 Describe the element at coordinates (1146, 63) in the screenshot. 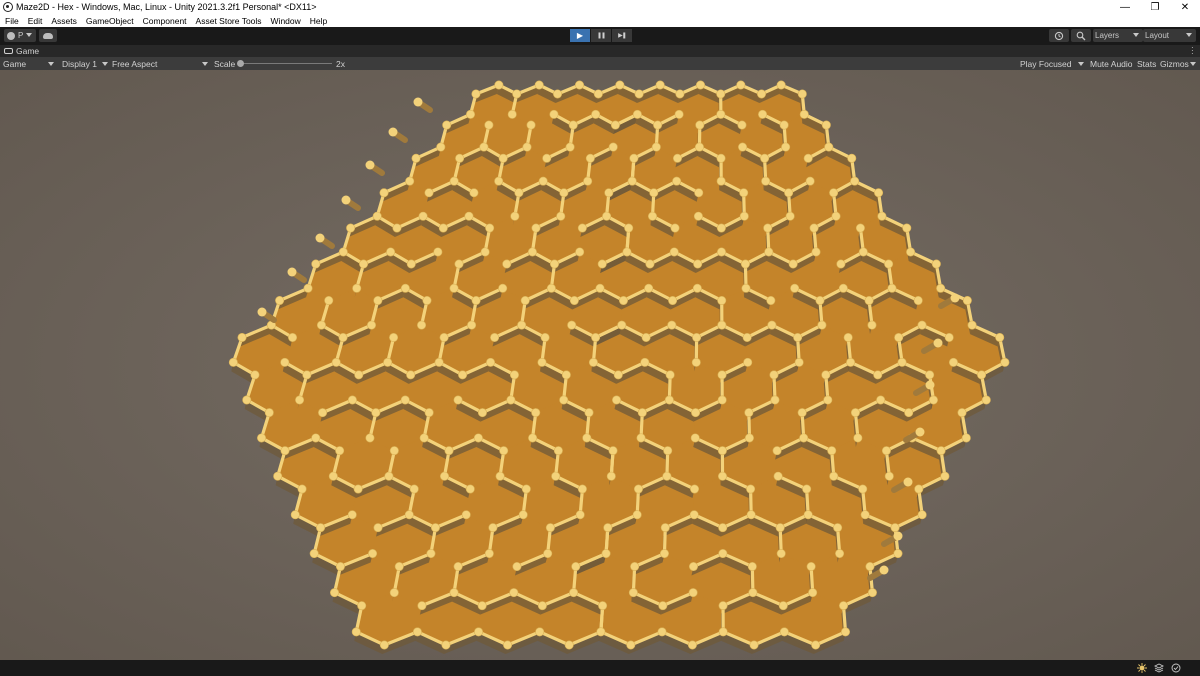

I see `stats-toggle: Stats` at that location.